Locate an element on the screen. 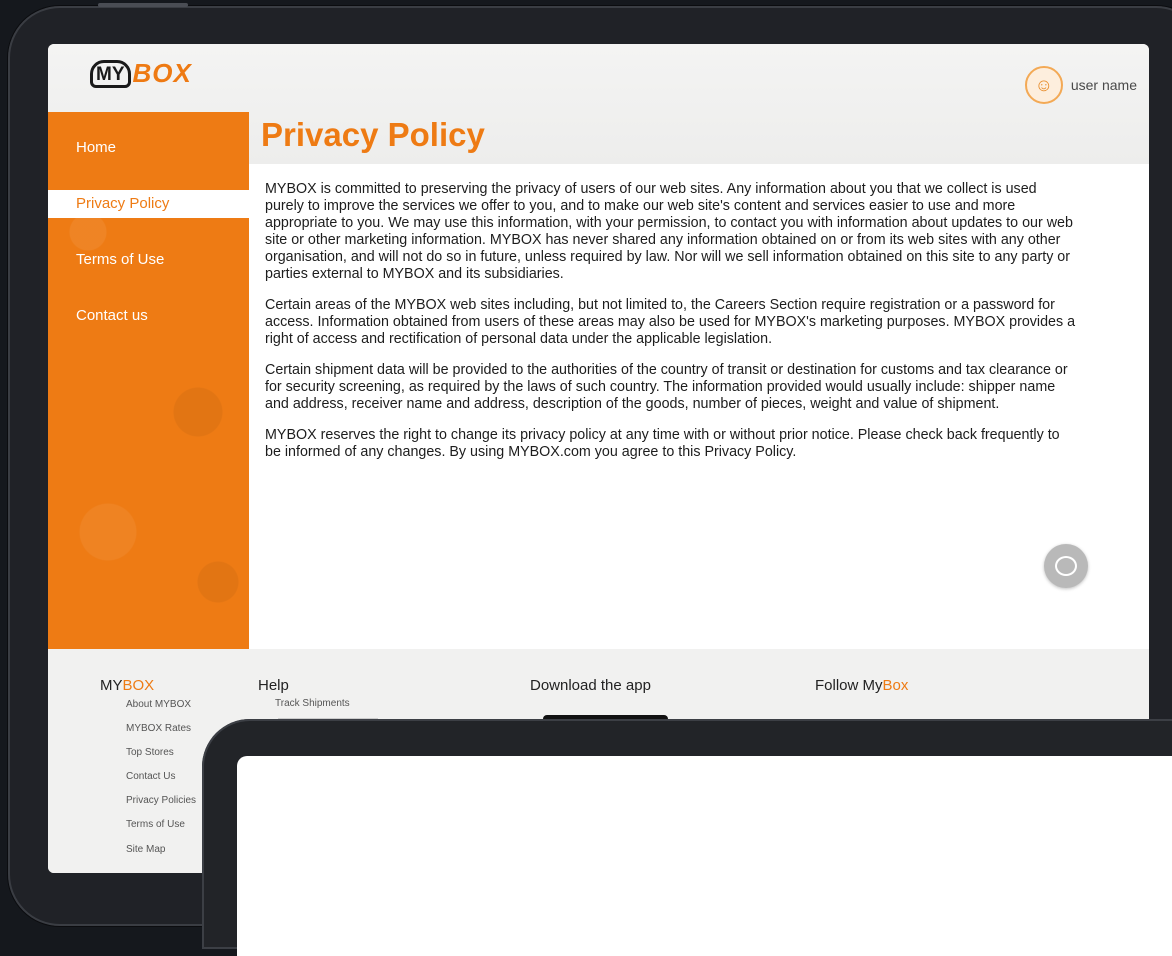 The width and height of the screenshot is (1172, 956). page-title: Privacy Policy is located at coordinates (373, 134).